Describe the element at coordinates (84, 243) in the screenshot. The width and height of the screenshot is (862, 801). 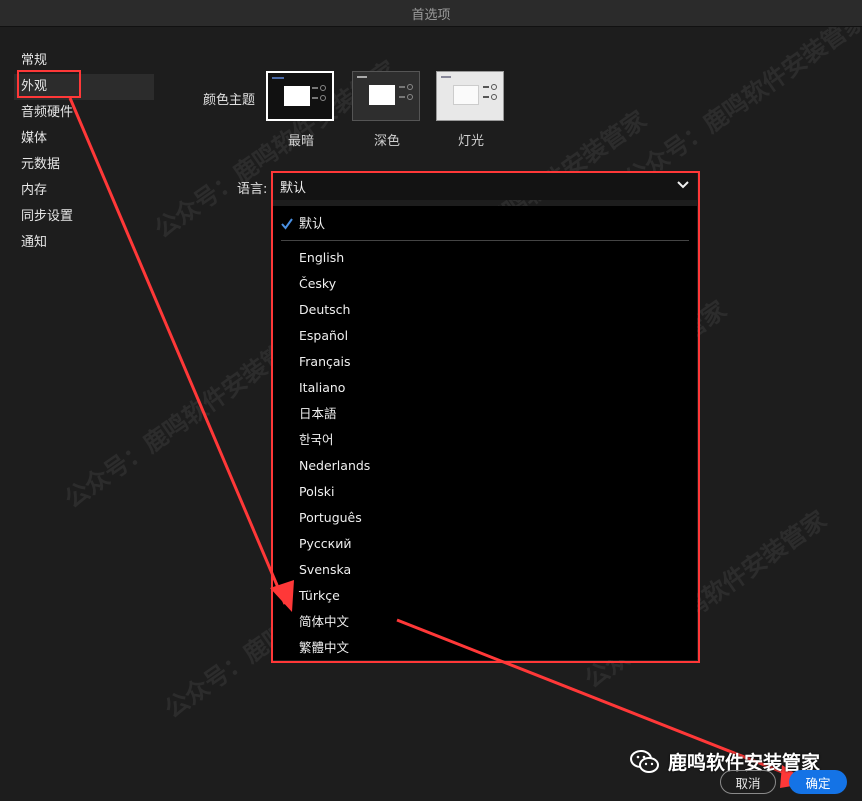
I see `sidebar-item-notifications: 通知` at that location.